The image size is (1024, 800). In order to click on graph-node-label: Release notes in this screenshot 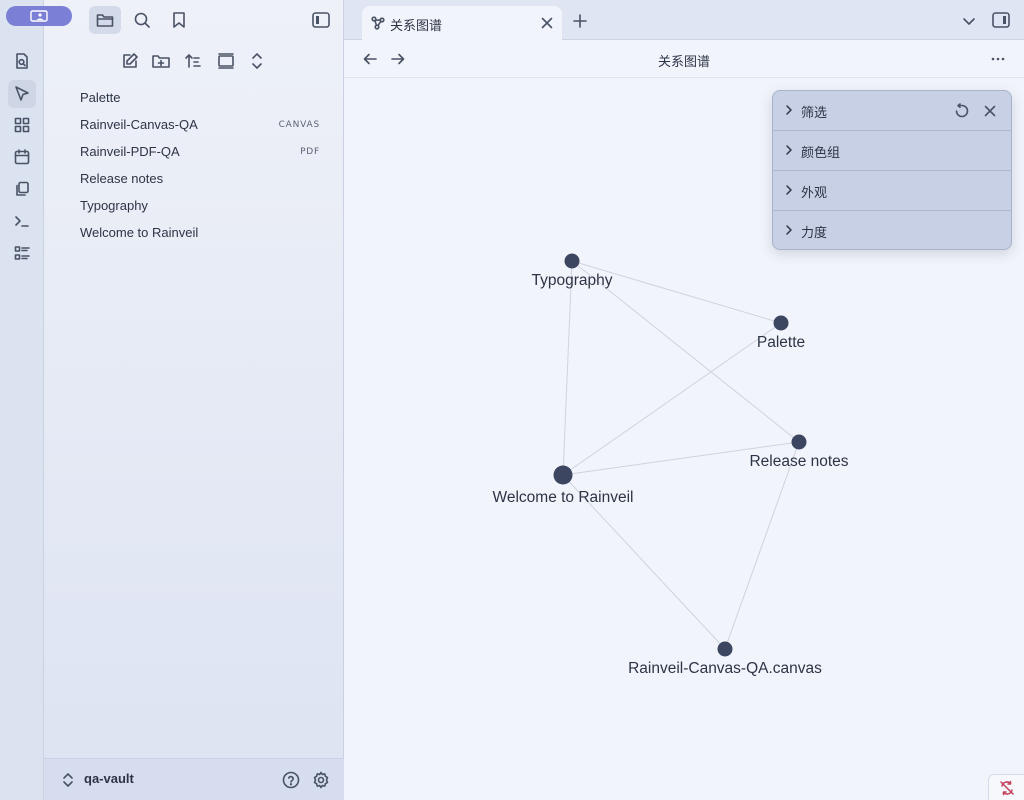, I will do `click(798, 461)`.